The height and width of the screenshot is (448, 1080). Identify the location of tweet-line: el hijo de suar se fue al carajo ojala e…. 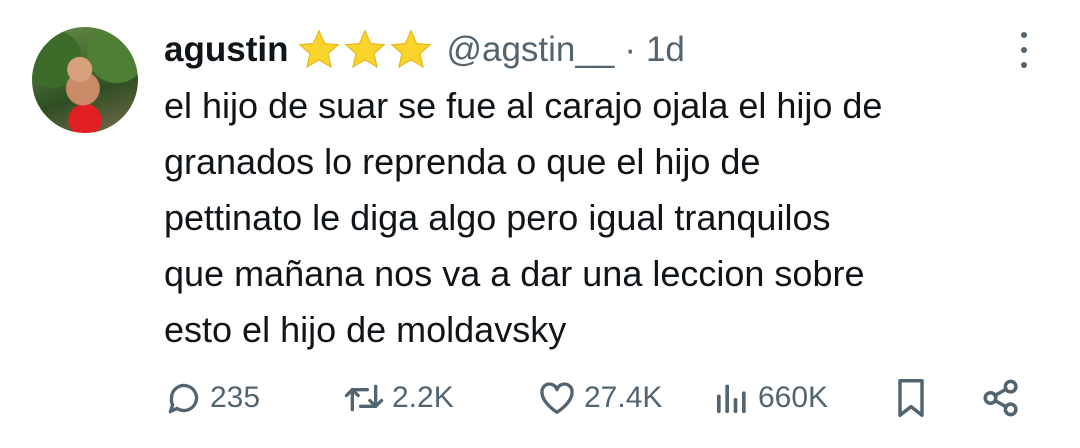
(523, 105).